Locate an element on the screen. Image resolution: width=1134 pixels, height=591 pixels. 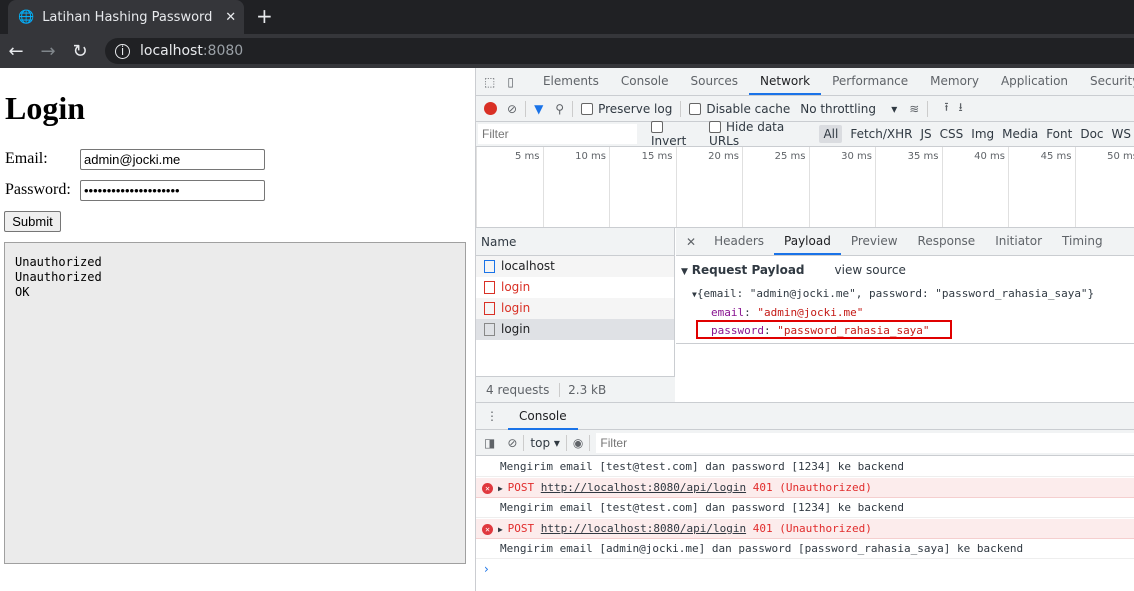
live-expression-eye-icon: ◉ is located at coordinates (578, 443).